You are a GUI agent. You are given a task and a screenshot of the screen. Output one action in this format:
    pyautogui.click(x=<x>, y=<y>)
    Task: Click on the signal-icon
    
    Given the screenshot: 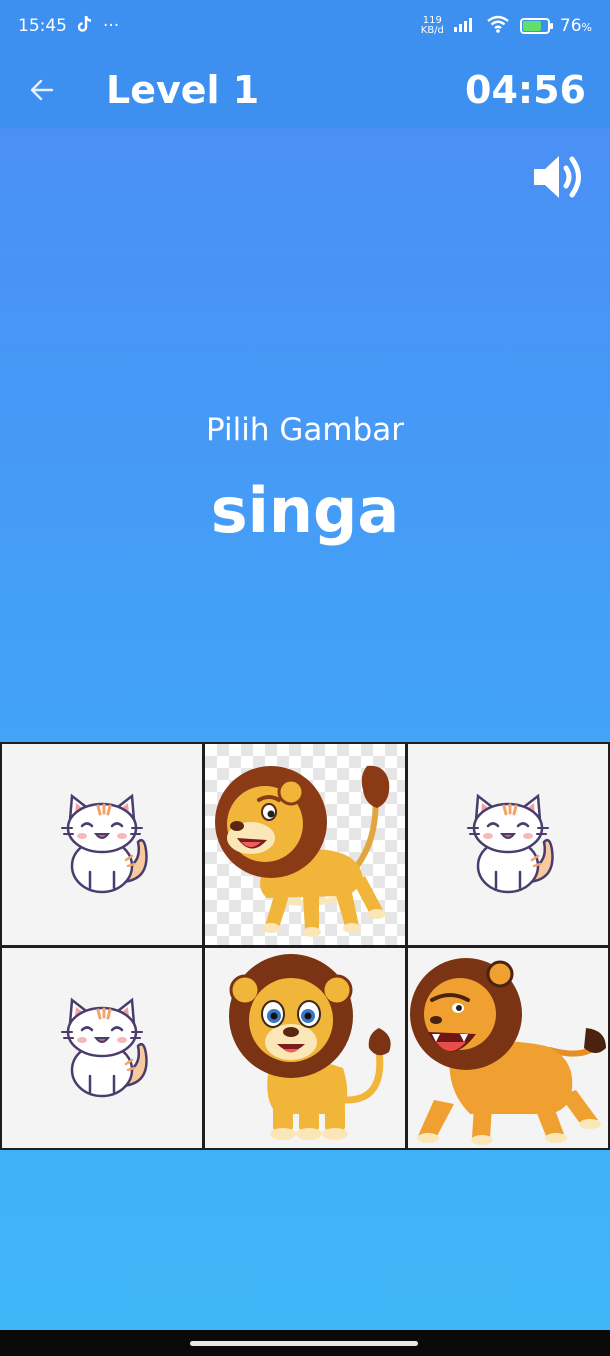 What is the action you would take?
    pyautogui.click(x=464, y=26)
    